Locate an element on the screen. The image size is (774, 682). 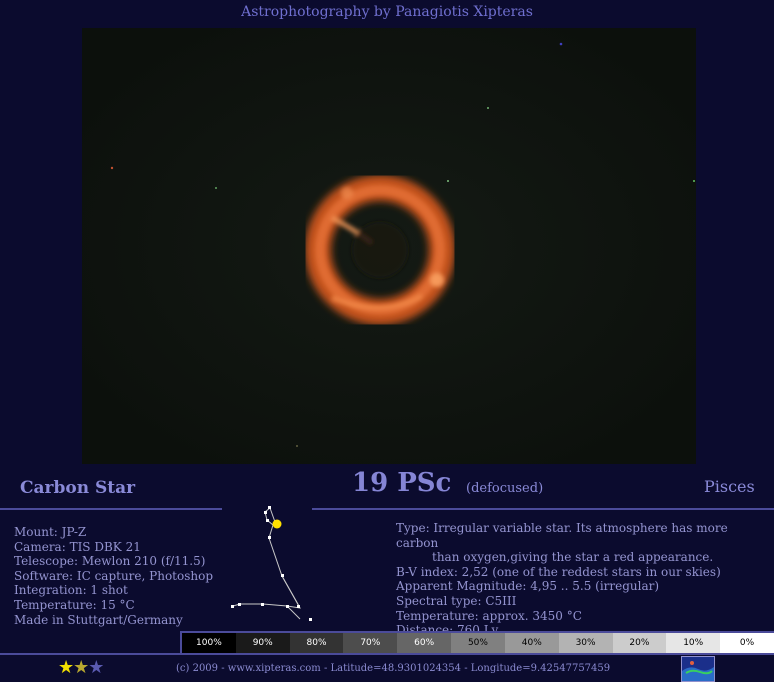
sky-map-thumbnail-icon is located at coordinates (698, 669).